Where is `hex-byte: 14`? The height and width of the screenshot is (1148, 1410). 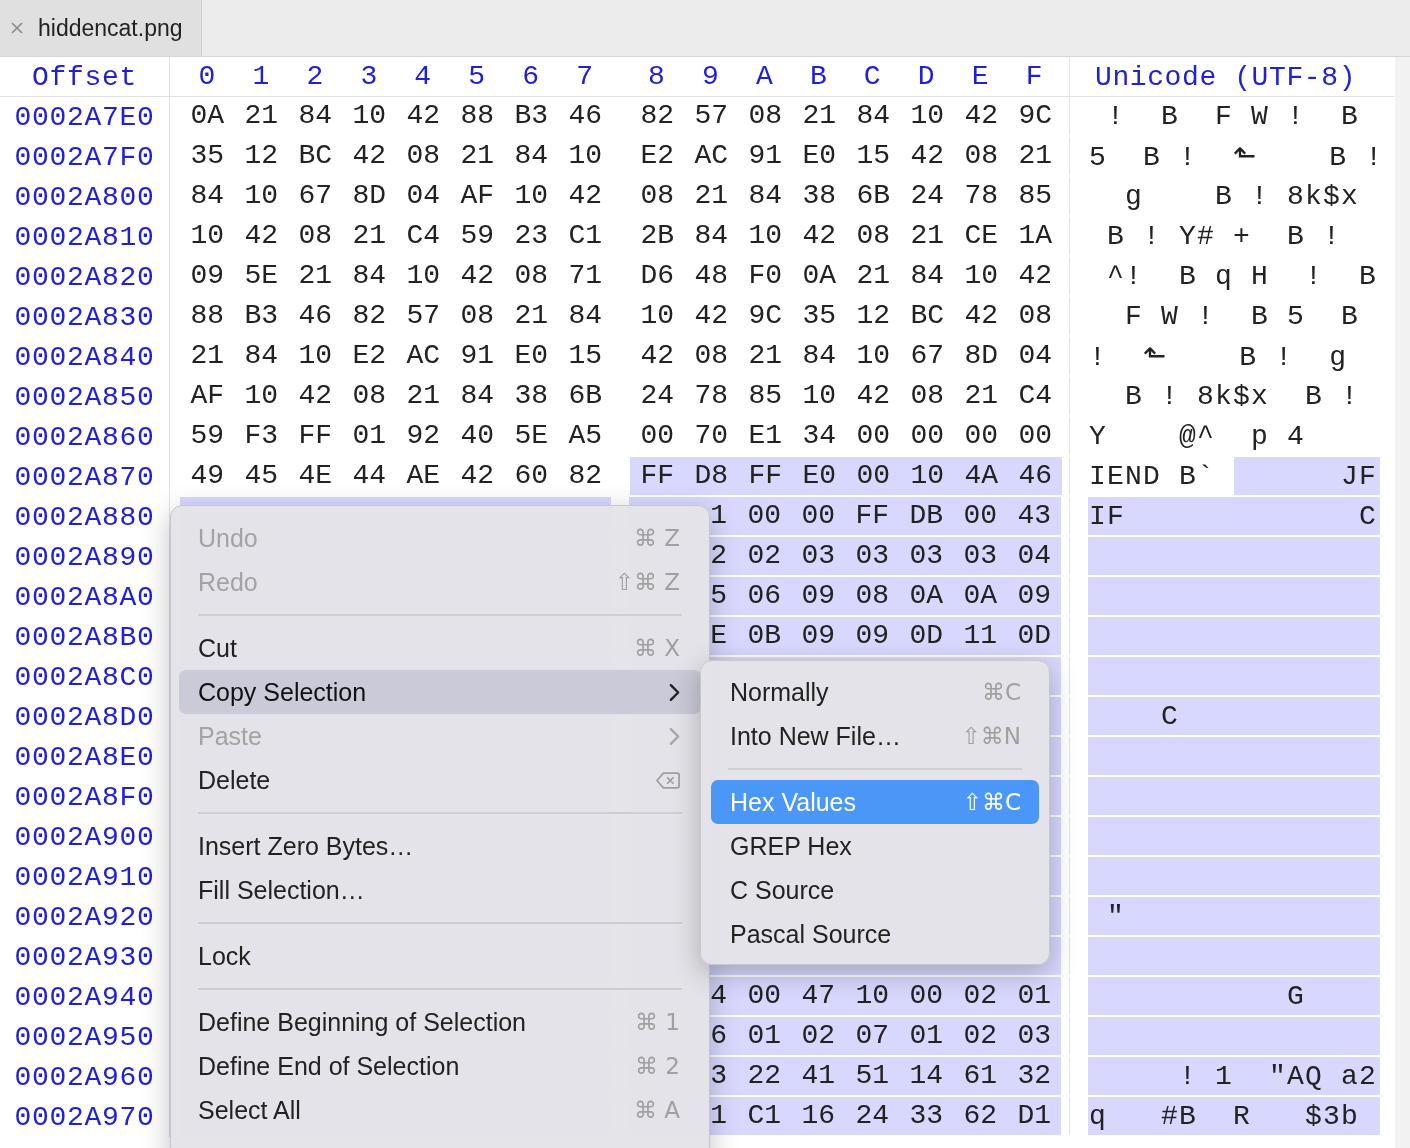 hex-byte: 14 is located at coordinates (926, 1076).